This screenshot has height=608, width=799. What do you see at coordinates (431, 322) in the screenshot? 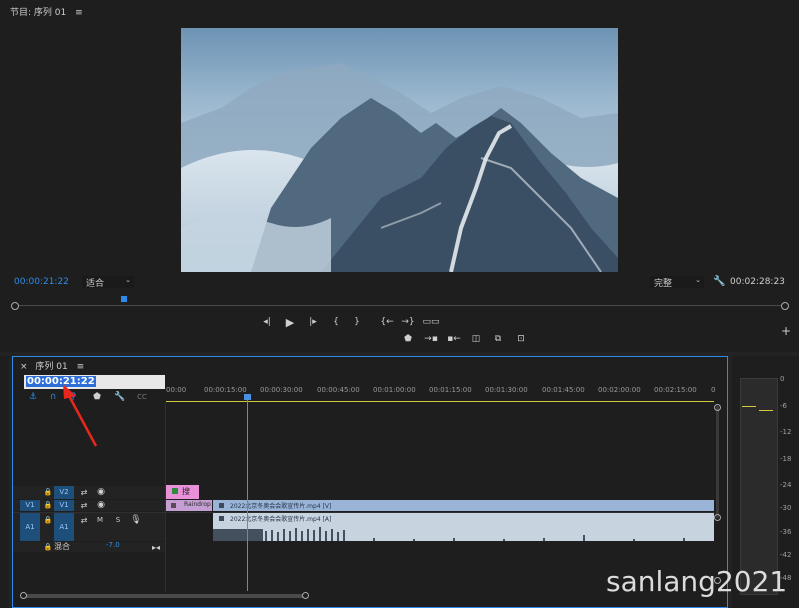
I see `export-frame-icon: ▭▭` at bounding box center [431, 322].